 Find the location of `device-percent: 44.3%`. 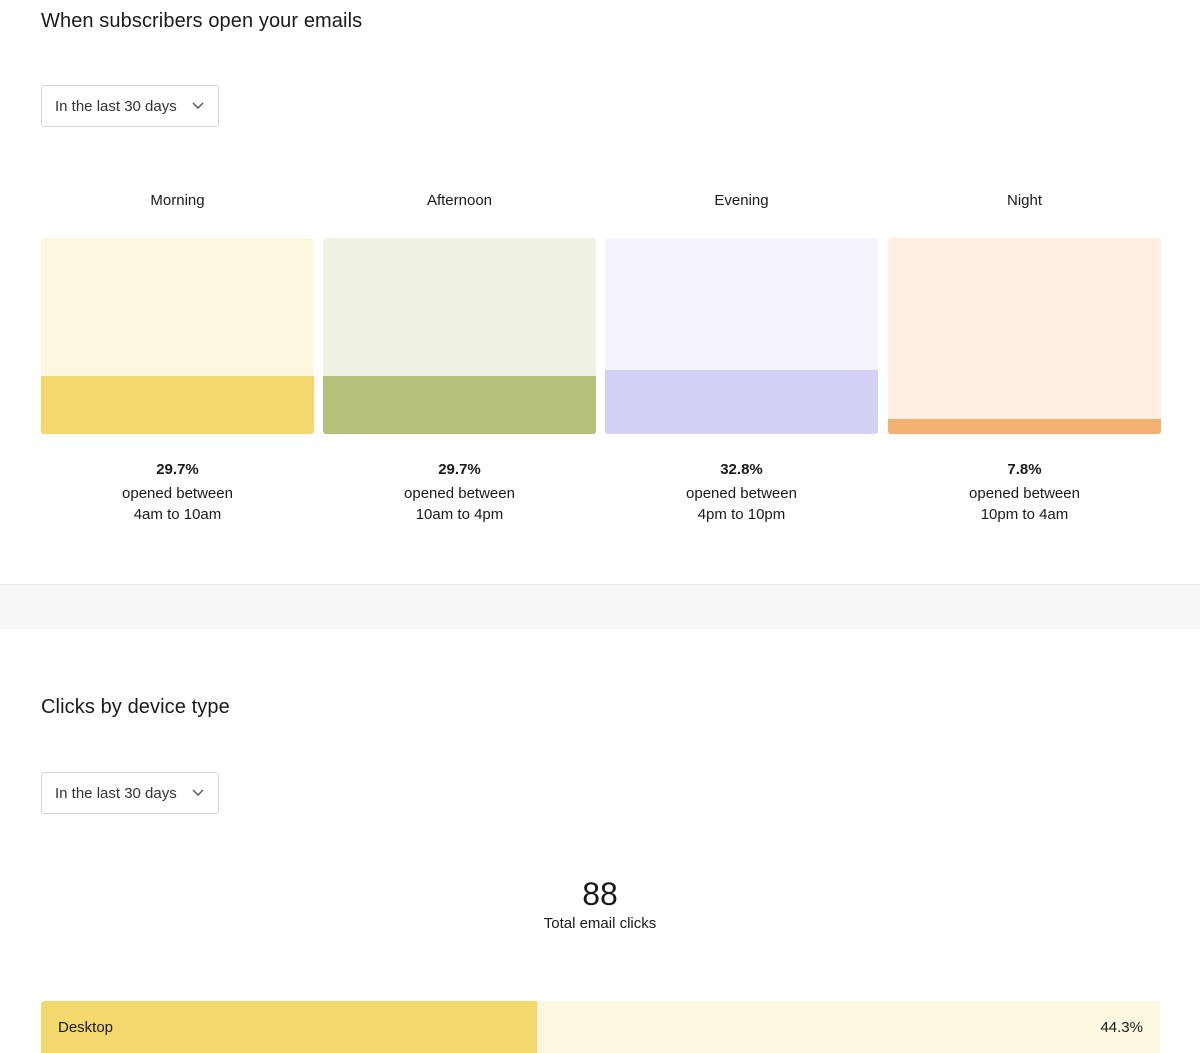

device-percent: 44.3% is located at coordinates (1121, 1027).